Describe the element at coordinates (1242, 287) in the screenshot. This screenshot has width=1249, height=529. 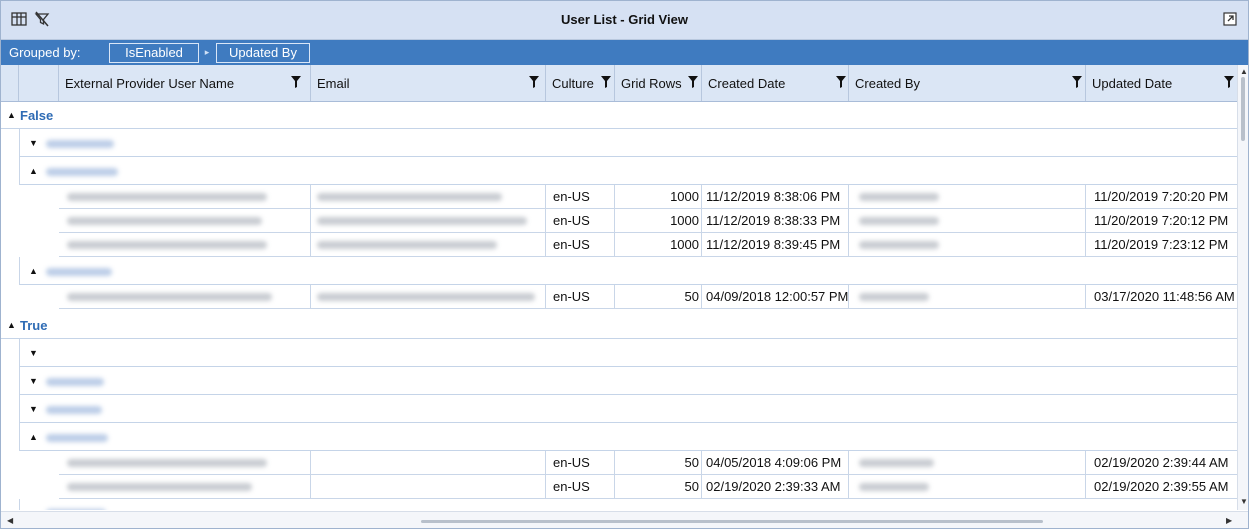
I see `vertical-scrollbar: ▲ ▼` at that location.